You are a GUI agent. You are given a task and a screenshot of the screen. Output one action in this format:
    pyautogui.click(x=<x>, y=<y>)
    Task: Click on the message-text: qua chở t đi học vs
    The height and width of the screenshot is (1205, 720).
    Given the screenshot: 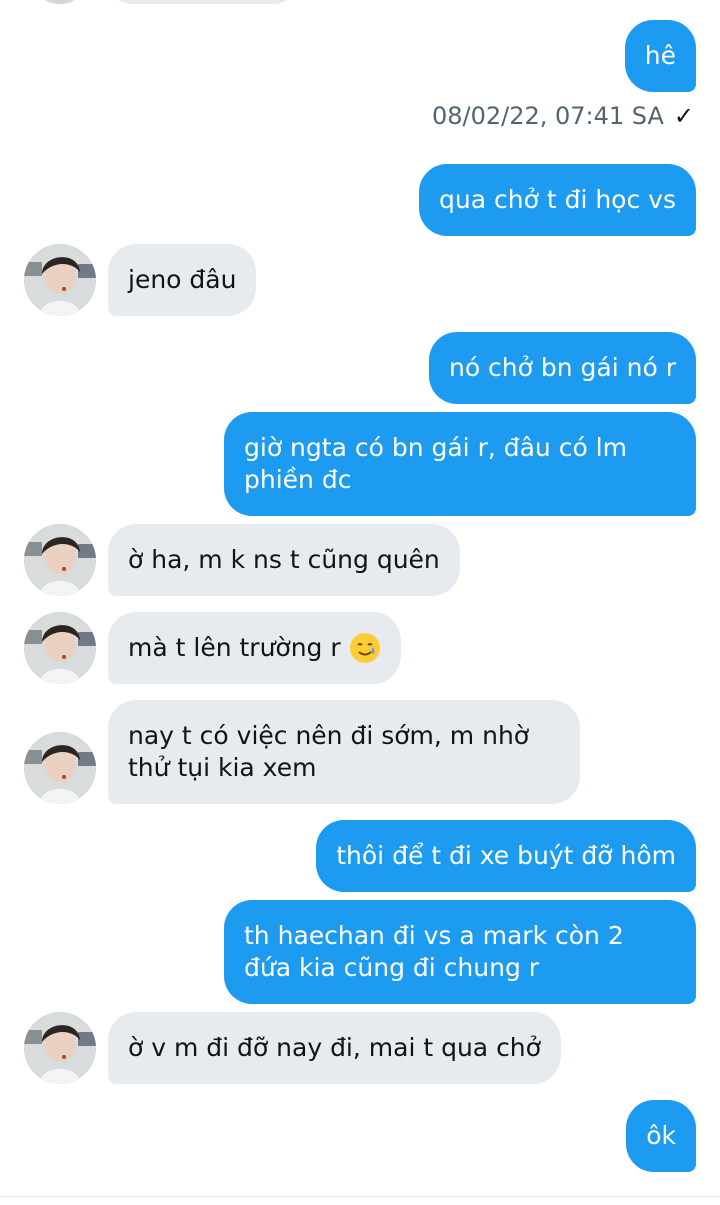 What is the action you would take?
    pyautogui.click(x=557, y=199)
    